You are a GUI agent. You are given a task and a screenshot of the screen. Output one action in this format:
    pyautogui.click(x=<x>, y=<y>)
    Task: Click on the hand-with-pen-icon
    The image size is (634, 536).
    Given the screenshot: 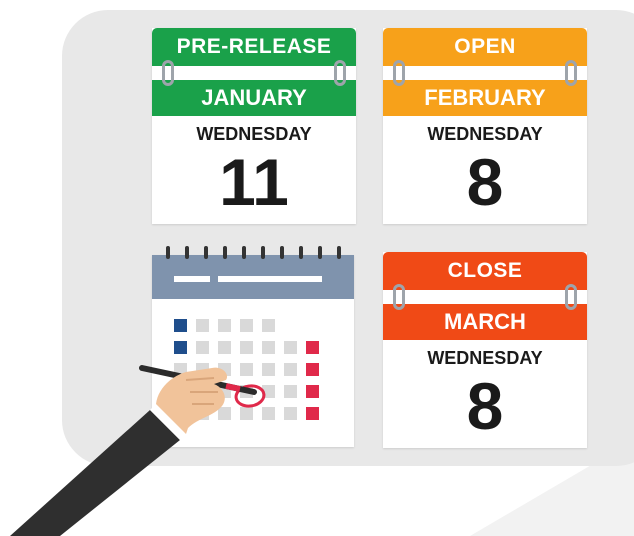 What is the action you would take?
    pyautogui.click(x=138, y=450)
    